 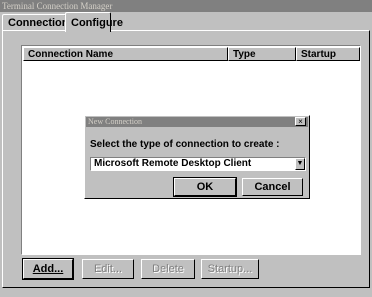 What do you see at coordinates (262, 54) in the screenshot?
I see `column-header-type: Type` at bounding box center [262, 54].